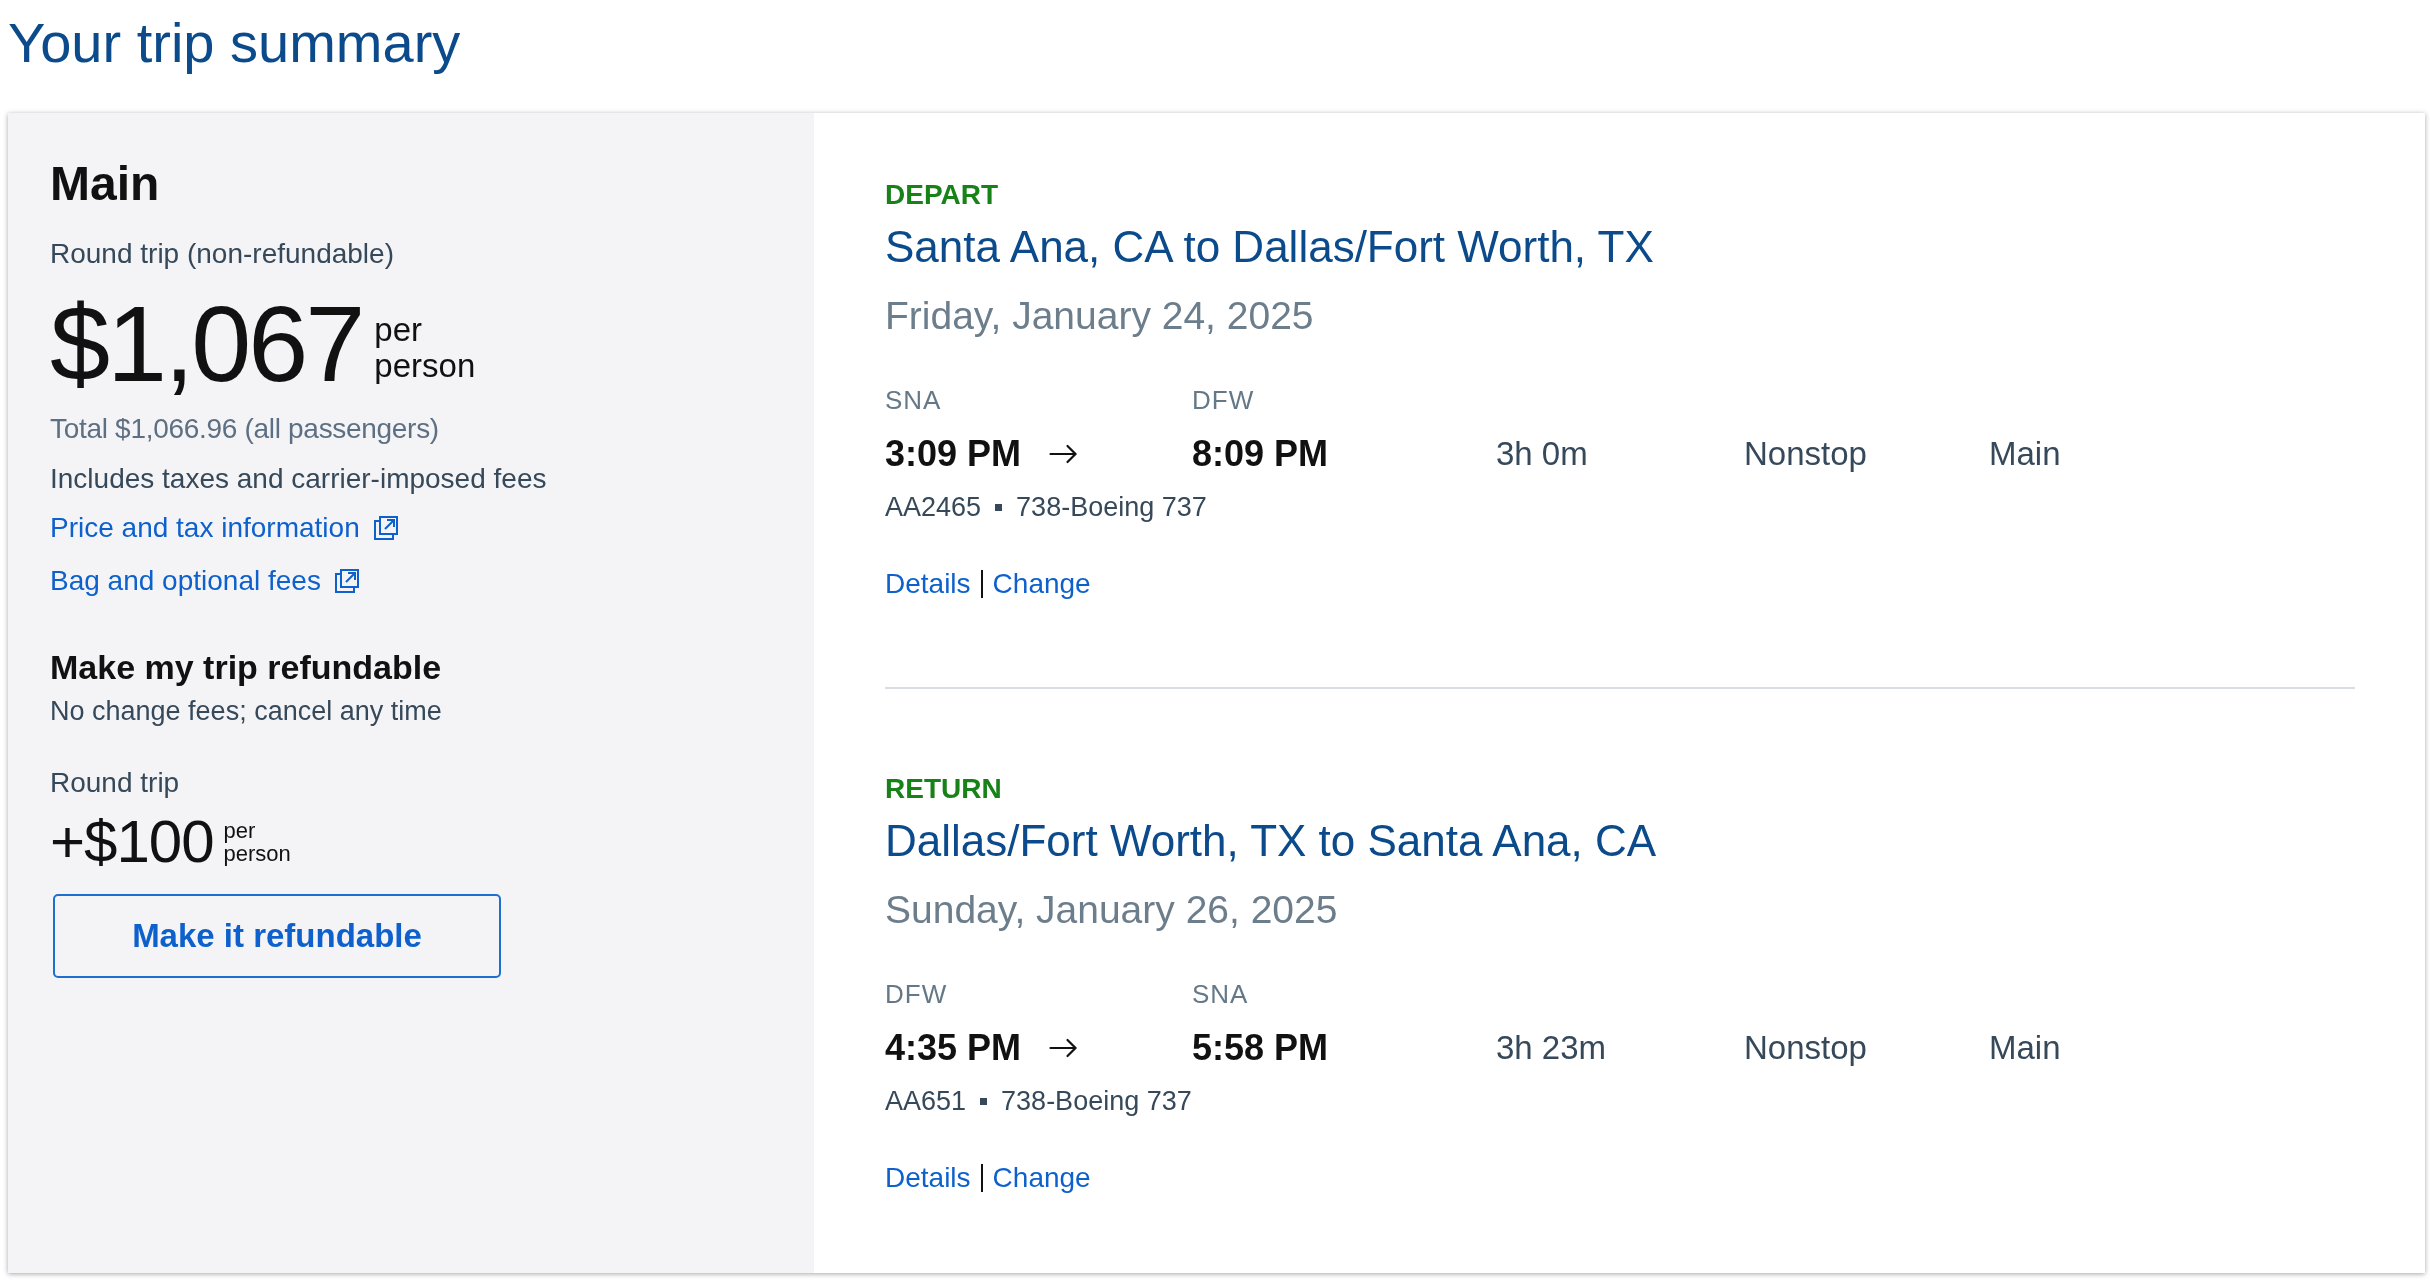 Image resolution: width=2430 pixels, height=1280 pixels. What do you see at coordinates (1270, 247) in the screenshot?
I see `flight-route-title: Santa Ana, CA to Dallas/Fort Worth, TX` at bounding box center [1270, 247].